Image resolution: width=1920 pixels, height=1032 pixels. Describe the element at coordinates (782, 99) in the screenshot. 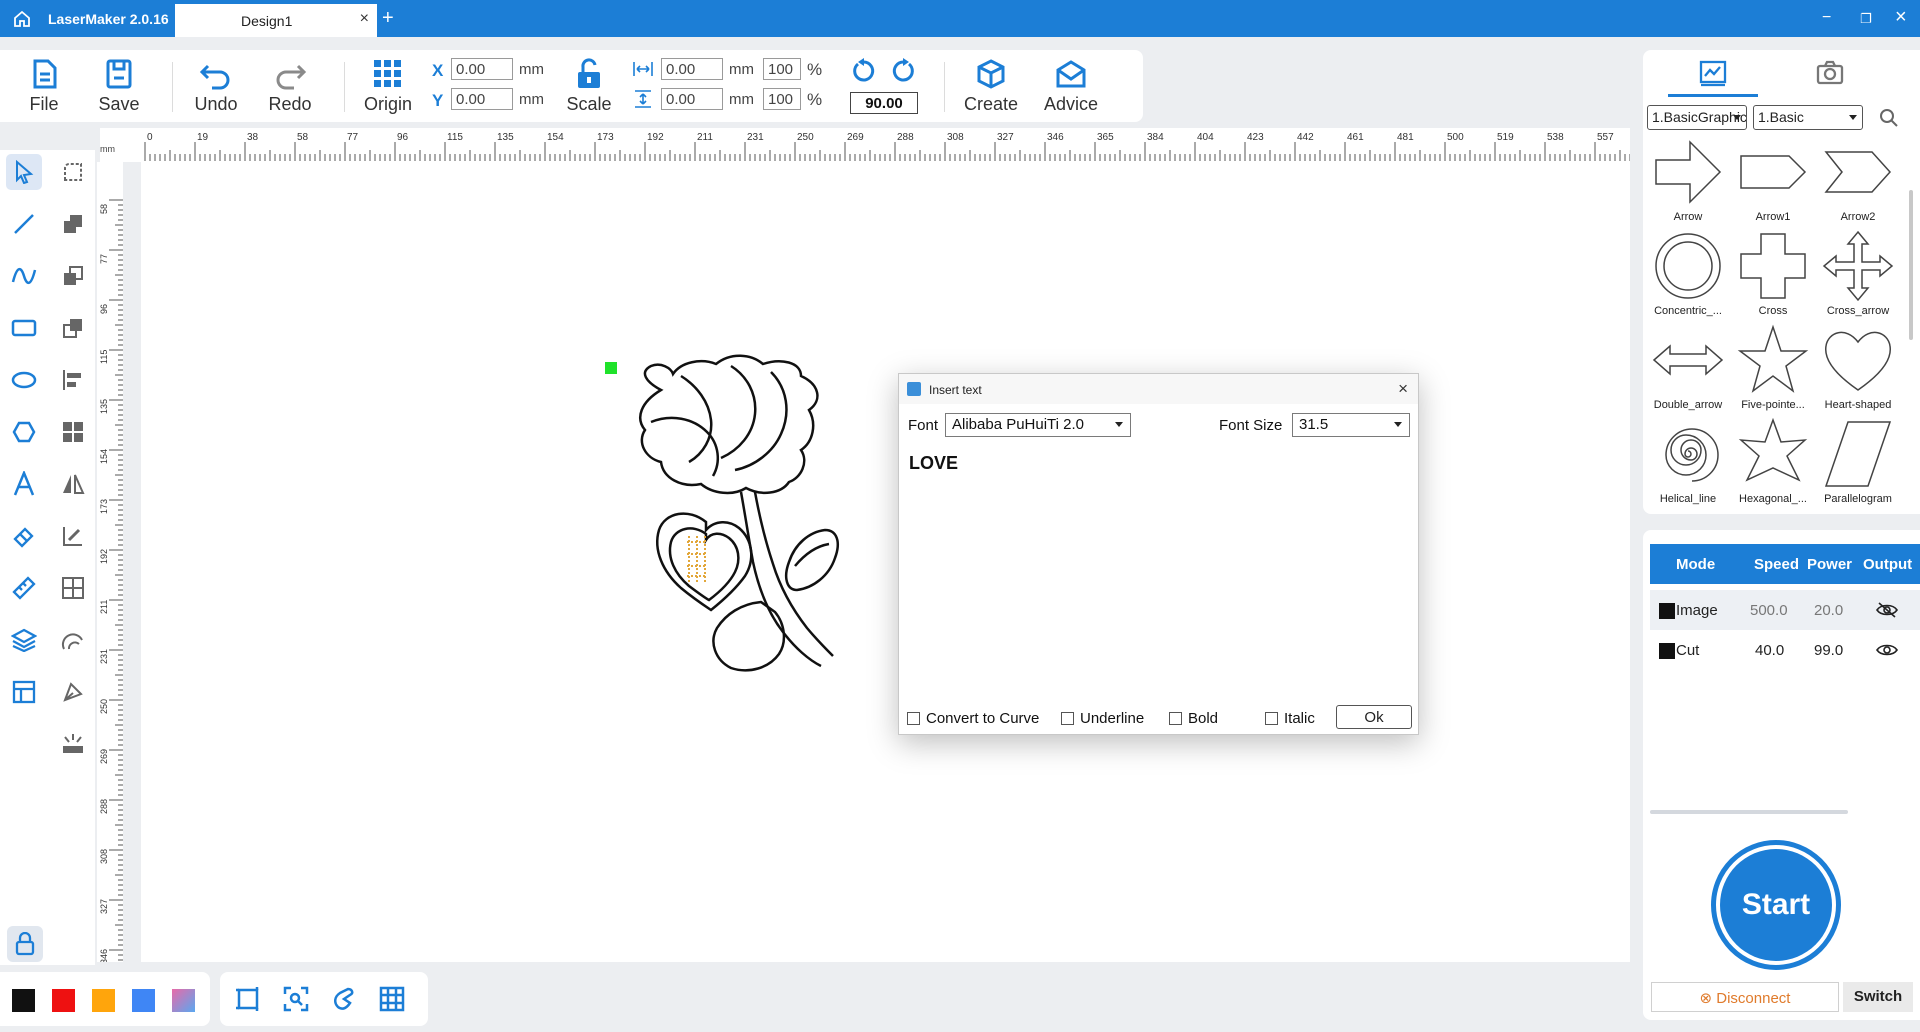

I see `height-percent-input` at that location.